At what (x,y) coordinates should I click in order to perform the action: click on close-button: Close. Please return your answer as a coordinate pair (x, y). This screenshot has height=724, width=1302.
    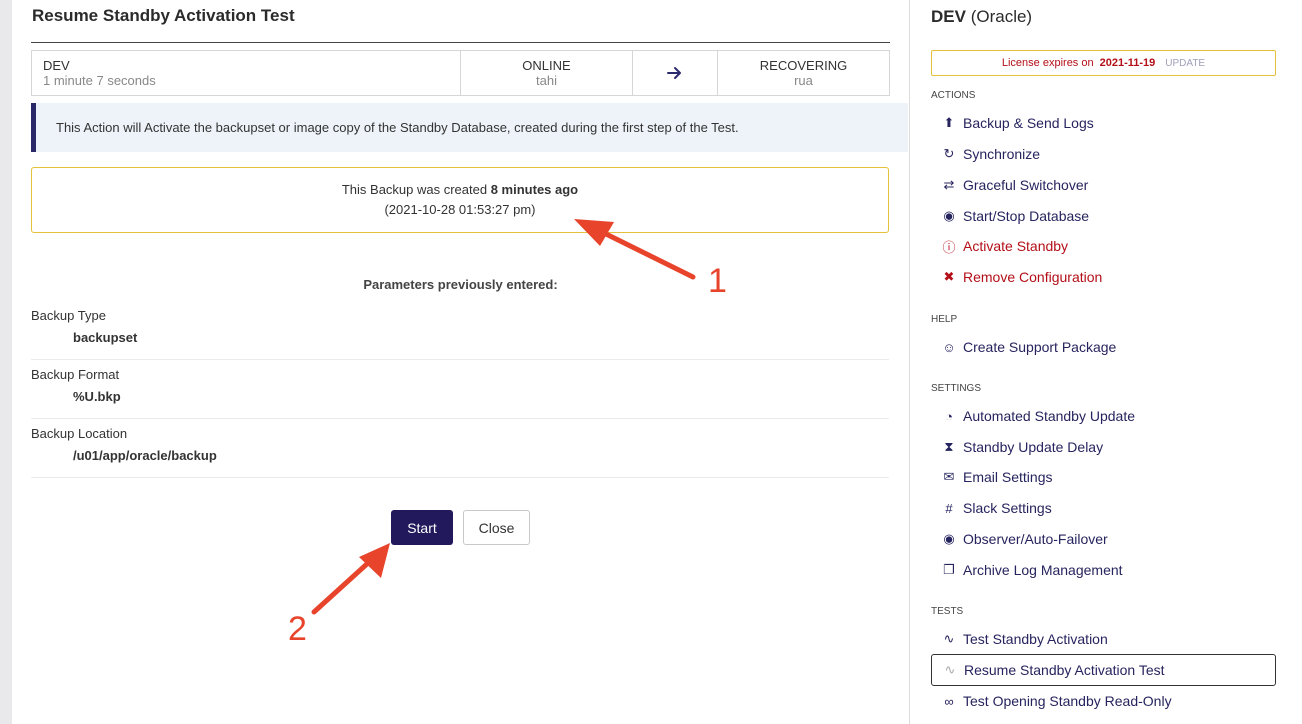
    Looking at the image, I should click on (496, 527).